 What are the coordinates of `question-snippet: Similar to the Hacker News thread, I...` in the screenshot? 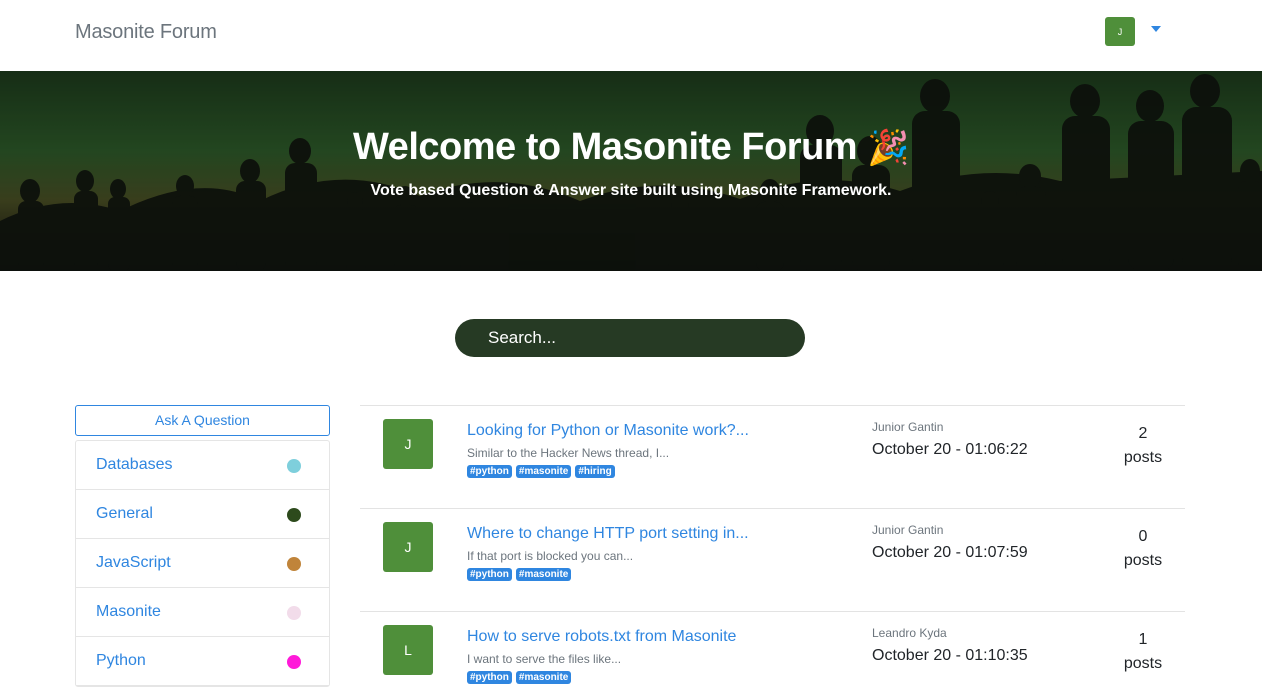 It's located at (568, 453).